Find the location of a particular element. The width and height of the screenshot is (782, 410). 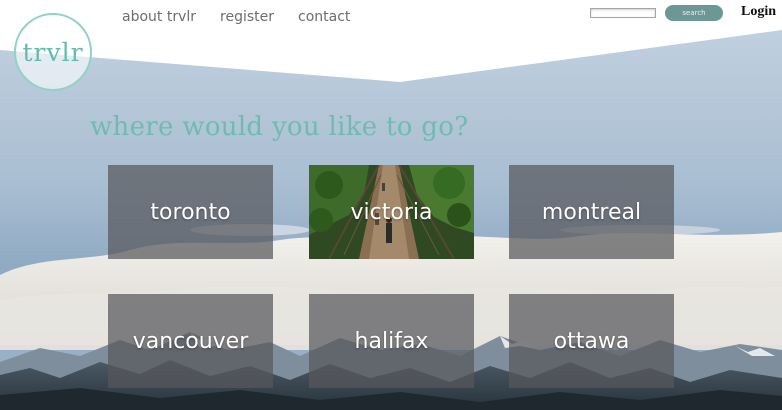

city-label: toronto is located at coordinates (190, 212).